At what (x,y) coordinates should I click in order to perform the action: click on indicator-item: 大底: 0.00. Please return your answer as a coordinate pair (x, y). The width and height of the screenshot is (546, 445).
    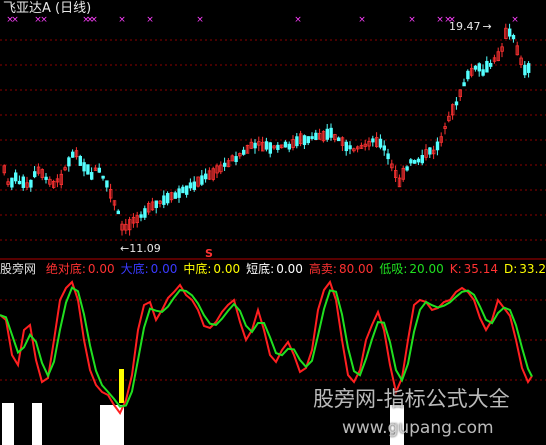
    Looking at the image, I should click on (149, 269).